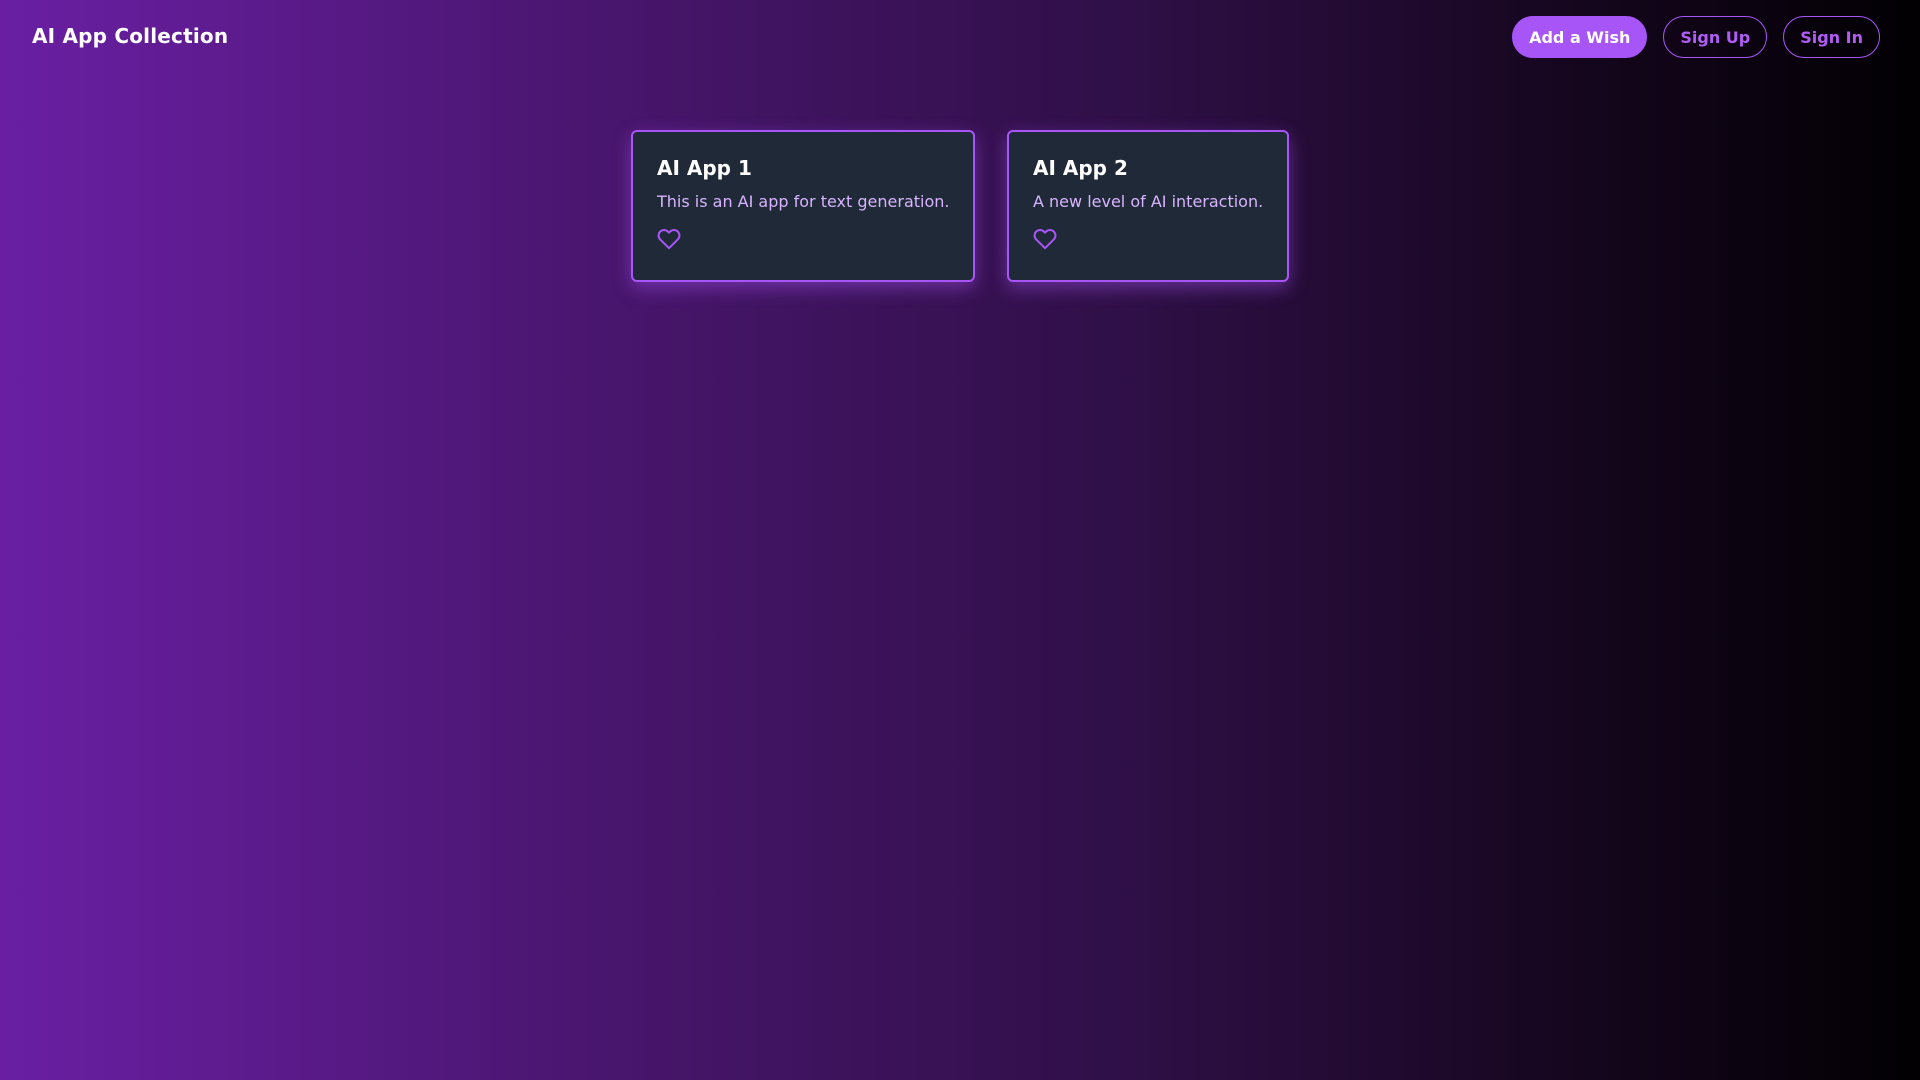 This screenshot has width=1920, height=1080. What do you see at coordinates (1580, 37) in the screenshot?
I see `add-wish-button: Add a Wish` at bounding box center [1580, 37].